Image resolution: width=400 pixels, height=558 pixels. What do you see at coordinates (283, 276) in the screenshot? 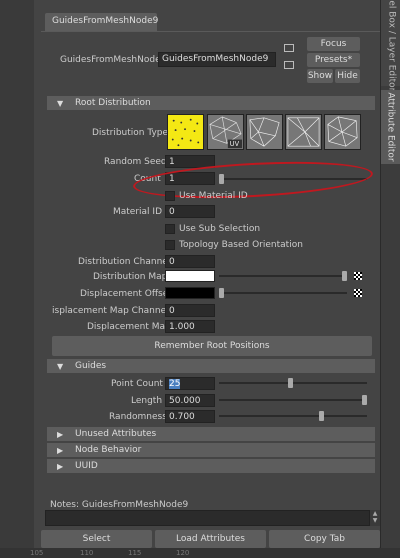
I see `distribution-map-slider` at bounding box center [283, 276].